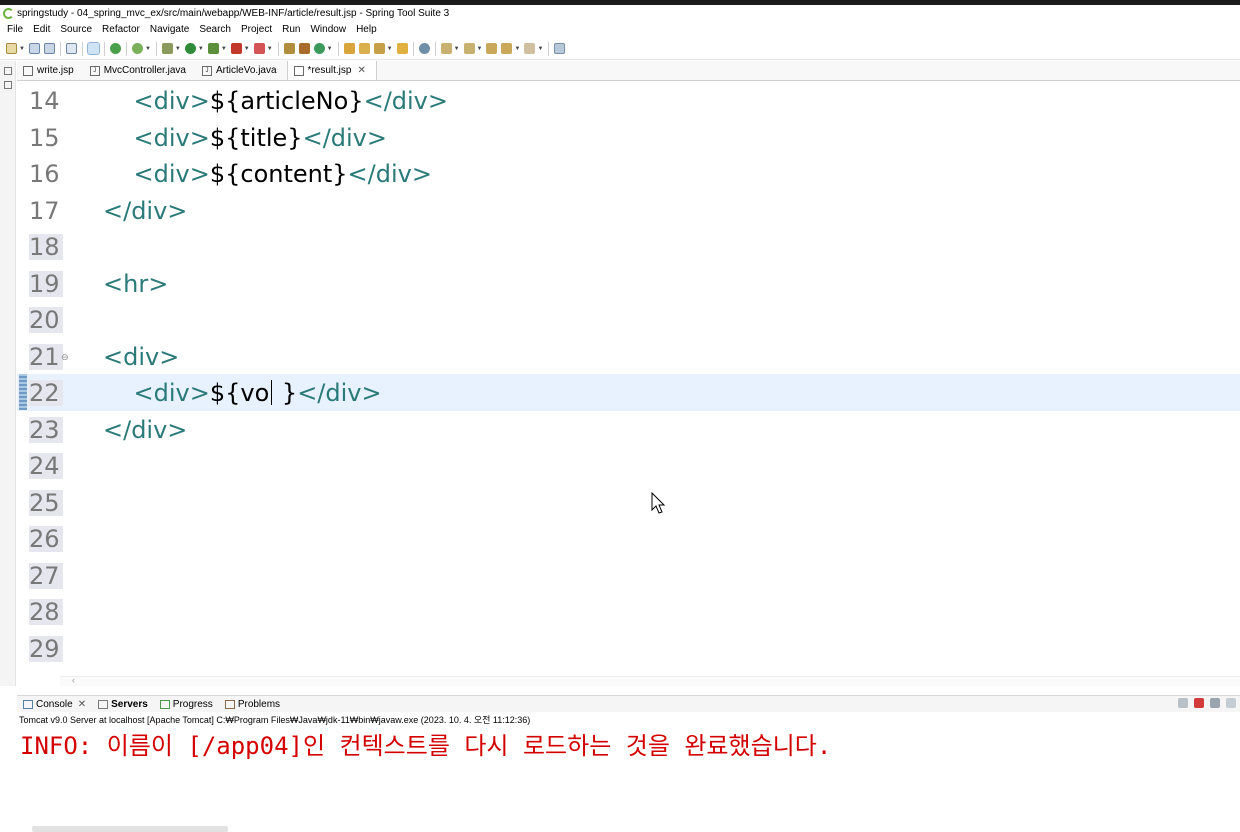 This screenshot has width=1240, height=832. Describe the element at coordinates (121, 29) in the screenshot. I see `menu-refactor: Refactor` at that location.